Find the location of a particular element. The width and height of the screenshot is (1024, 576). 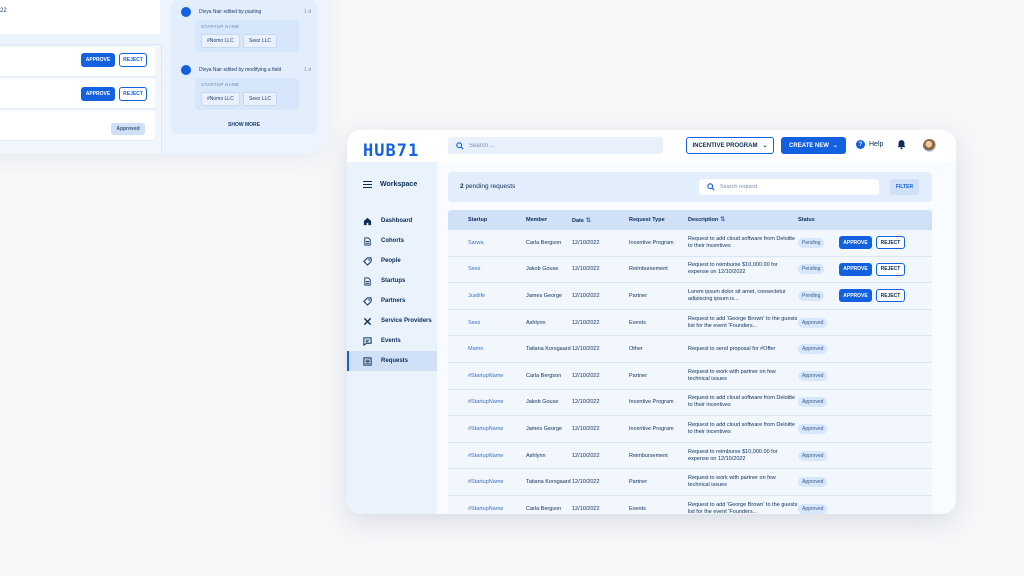

cell-status: Approved is located at coordinates (818, 322).